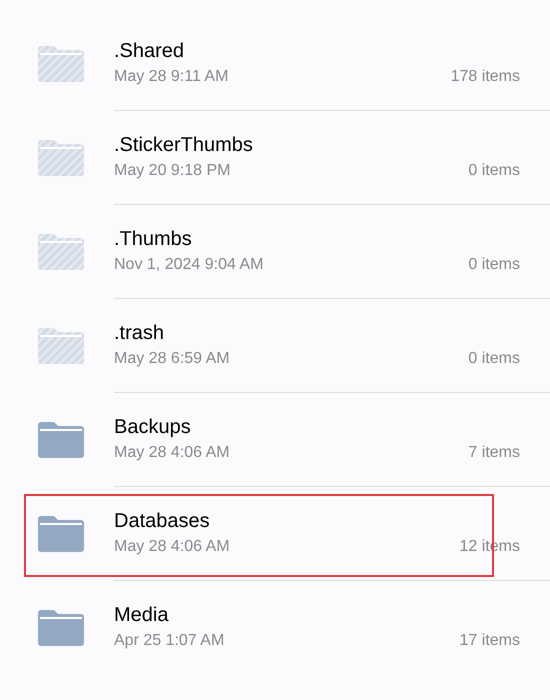  Describe the element at coordinates (172, 358) in the screenshot. I see `modified-date: May 28 6:59 AM` at that location.